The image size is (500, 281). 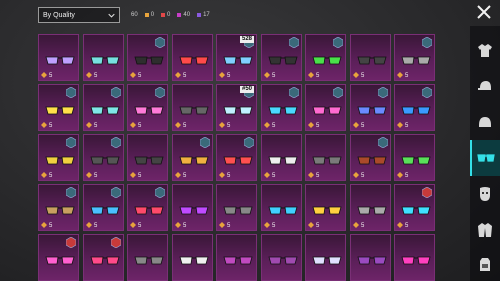 I want to click on sidebar-item-mask, so click(x=485, y=194).